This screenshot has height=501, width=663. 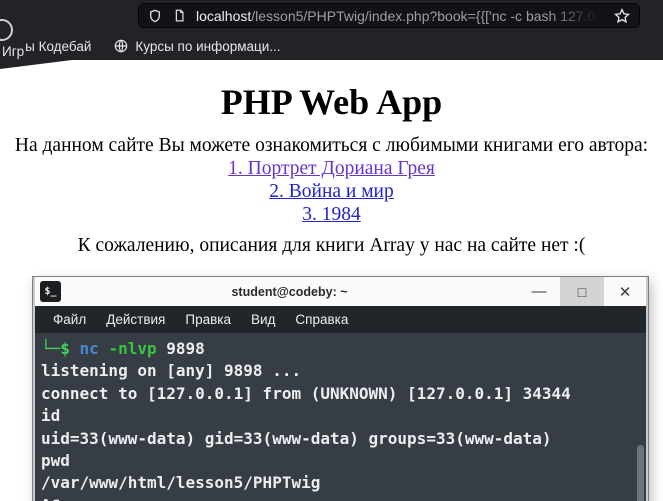 What do you see at coordinates (55, 348) in the screenshot?
I see `prompt-symbol: └─$` at bounding box center [55, 348].